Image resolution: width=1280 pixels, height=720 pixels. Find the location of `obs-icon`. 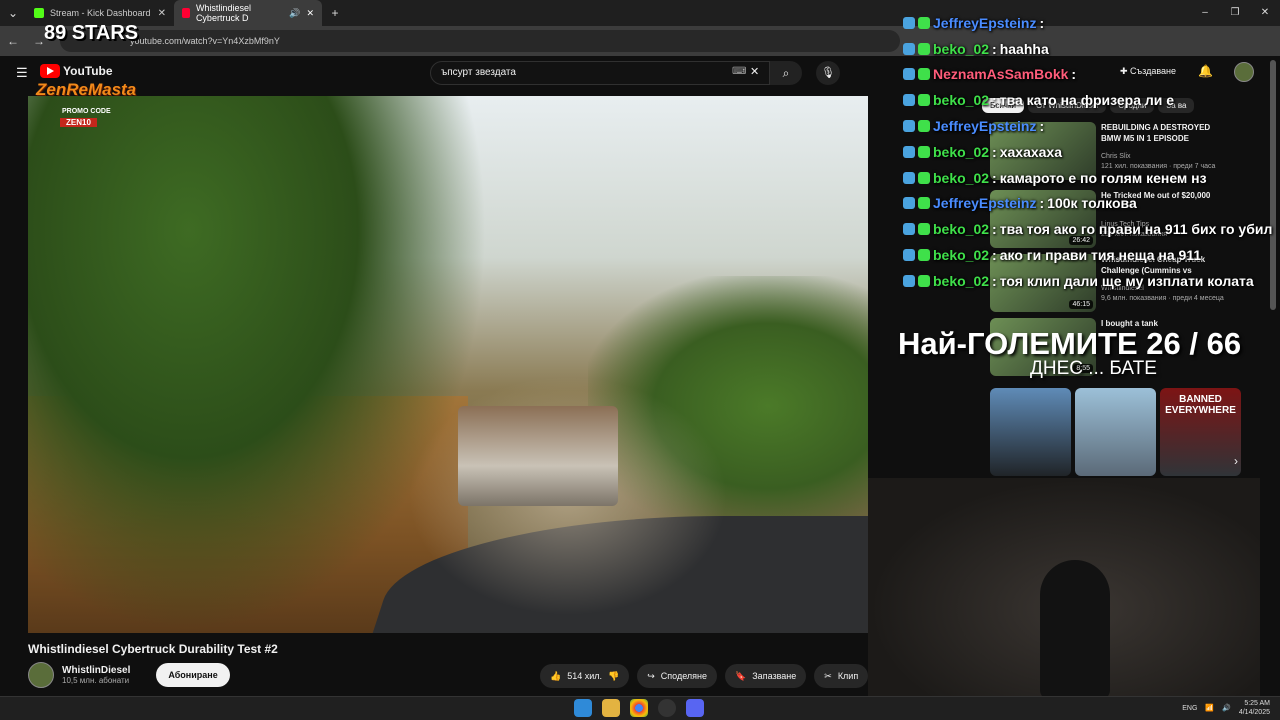

obs-icon is located at coordinates (667, 708).